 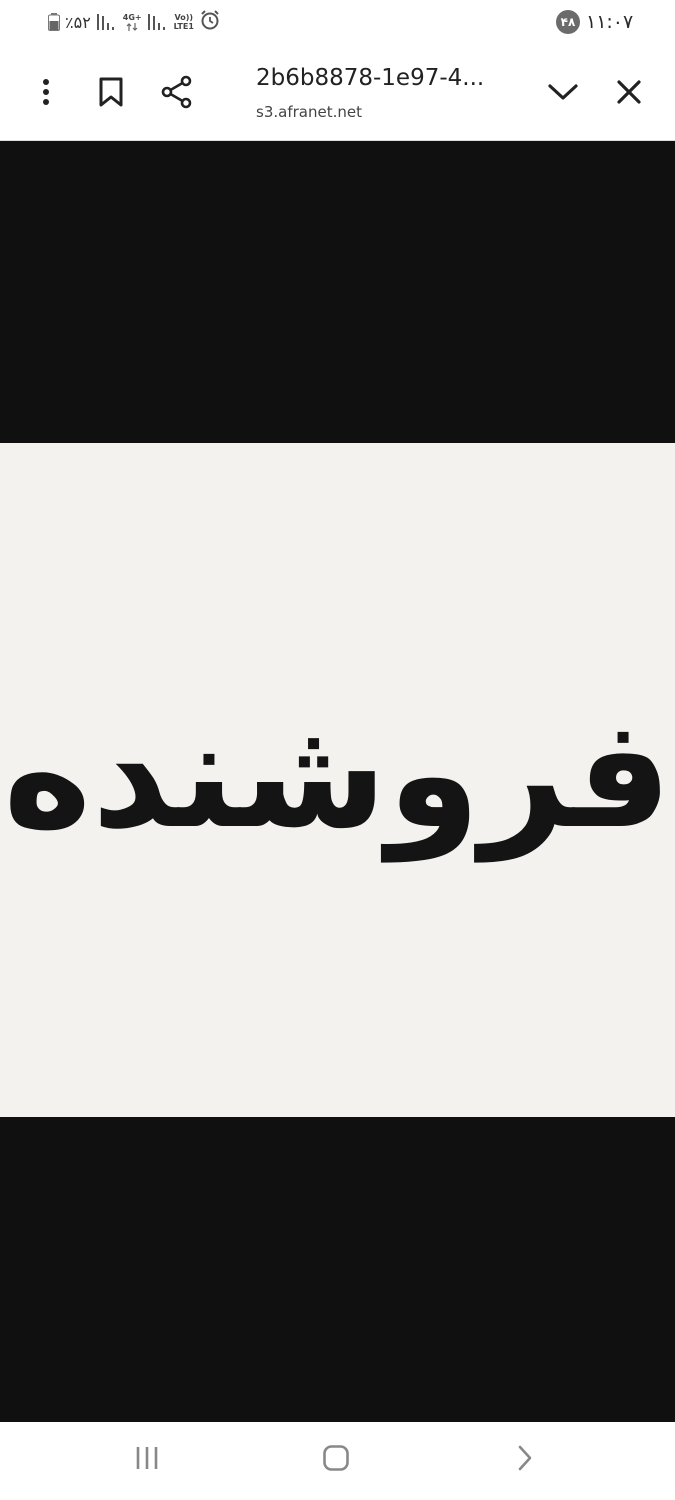 What do you see at coordinates (610, 22) in the screenshot?
I see `clock: ۱۱:۰۷` at bounding box center [610, 22].